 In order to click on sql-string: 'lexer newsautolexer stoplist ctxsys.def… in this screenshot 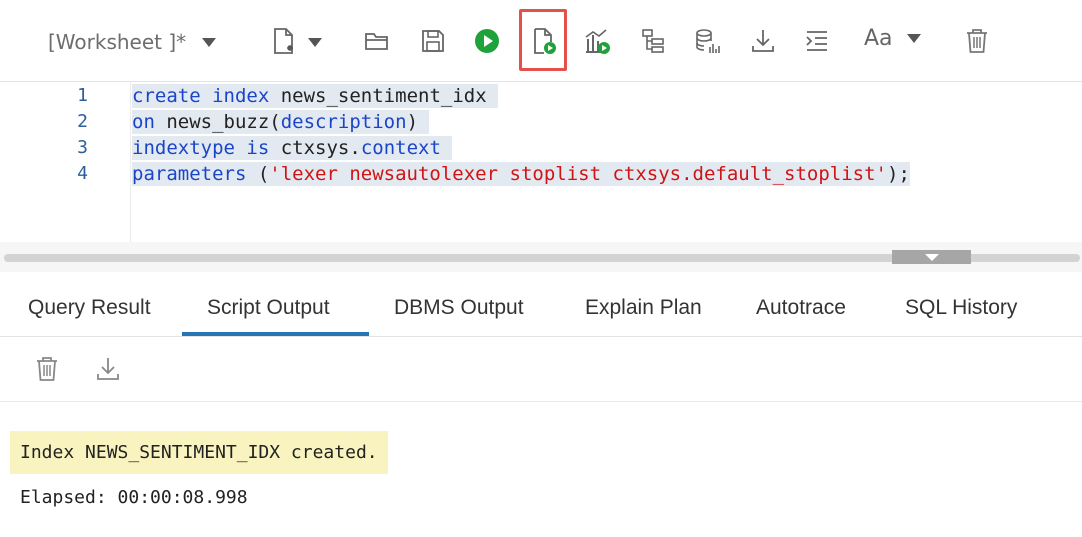, I will do `click(578, 174)`.